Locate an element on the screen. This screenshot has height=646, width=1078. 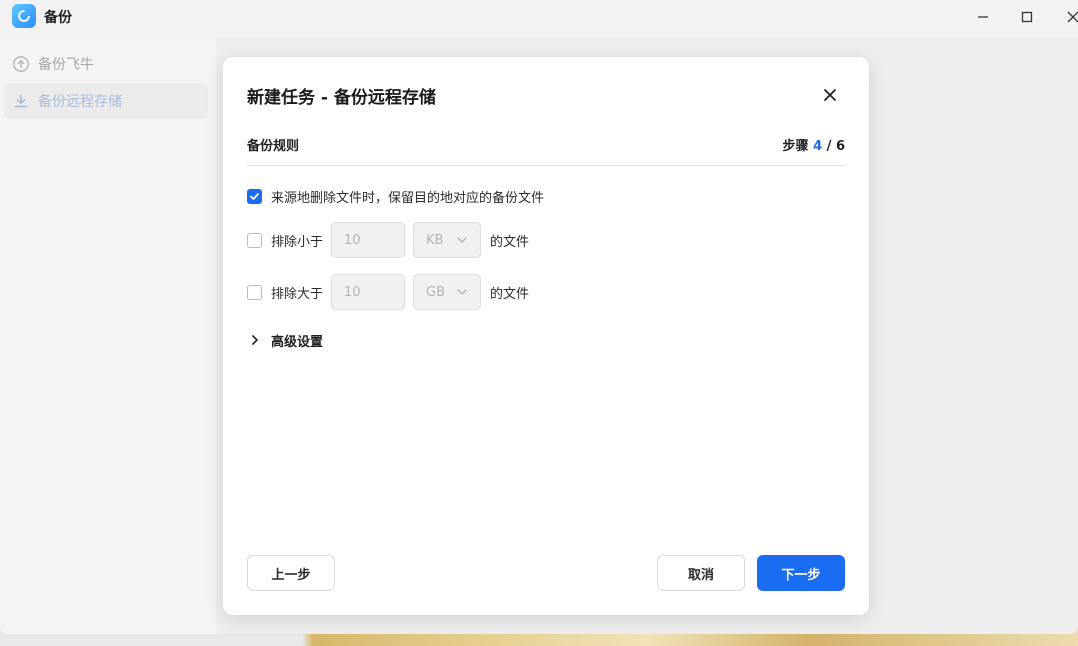
exclude-larger-option: 排除大于 10 GB 的文件 is located at coordinates (388, 292).